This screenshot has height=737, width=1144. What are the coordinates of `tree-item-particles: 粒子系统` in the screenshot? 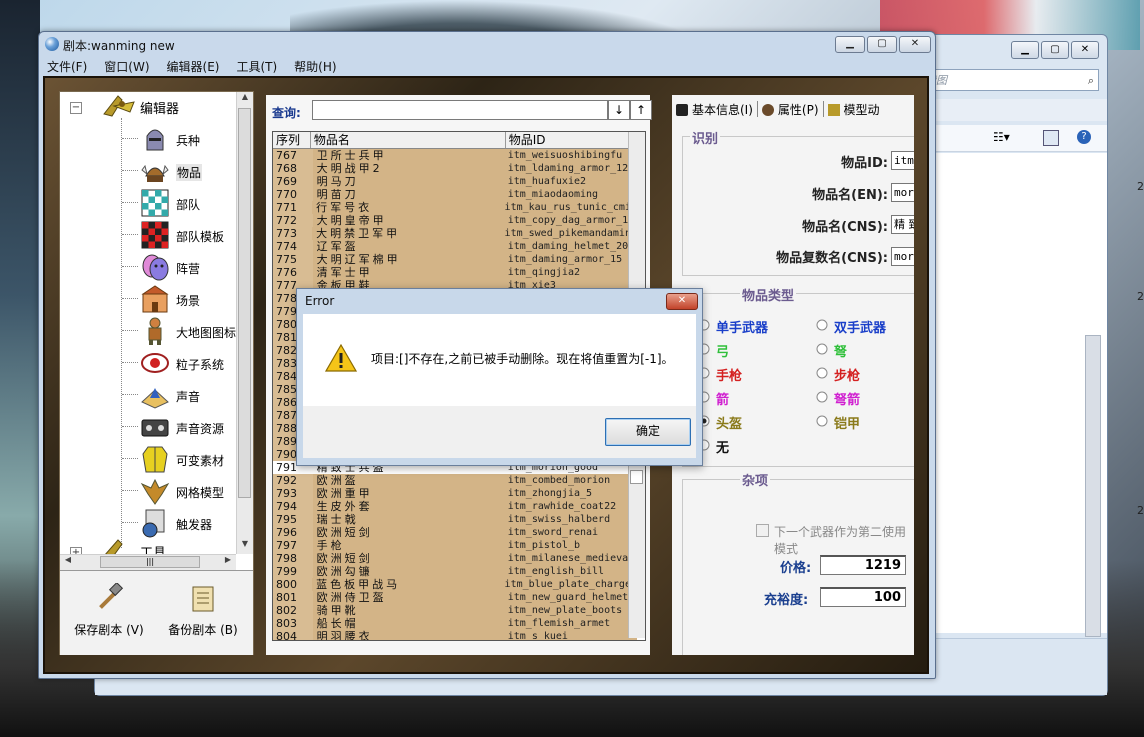 It's located at (188, 363).